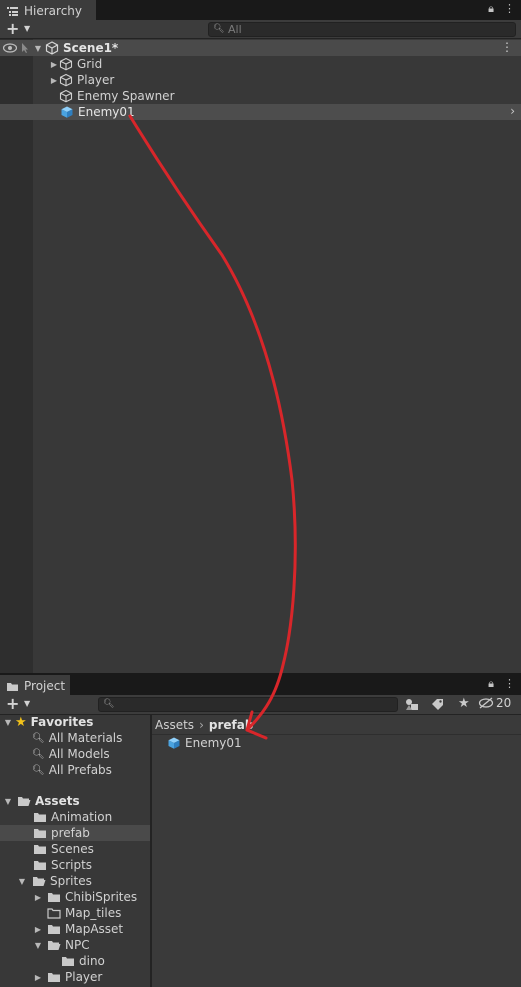 Image resolution: width=521 pixels, height=987 pixels. I want to click on folder-label: MapAsset, so click(94, 929).